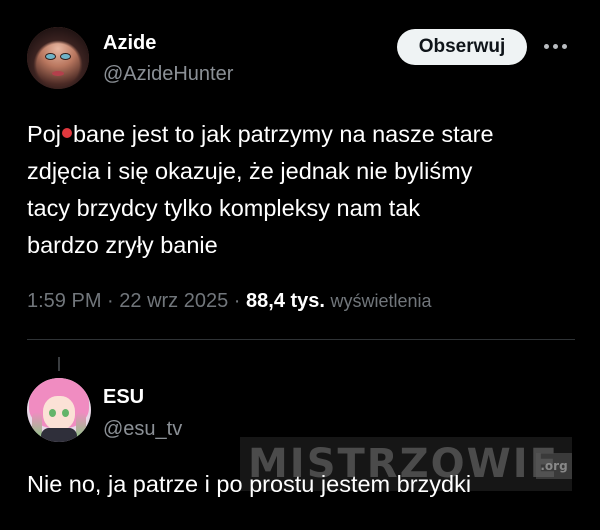 Image resolution: width=600 pixels, height=530 pixels. Describe the element at coordinates (129, 43) in the screenshot. I see `author-display-name: Azide` at that location.